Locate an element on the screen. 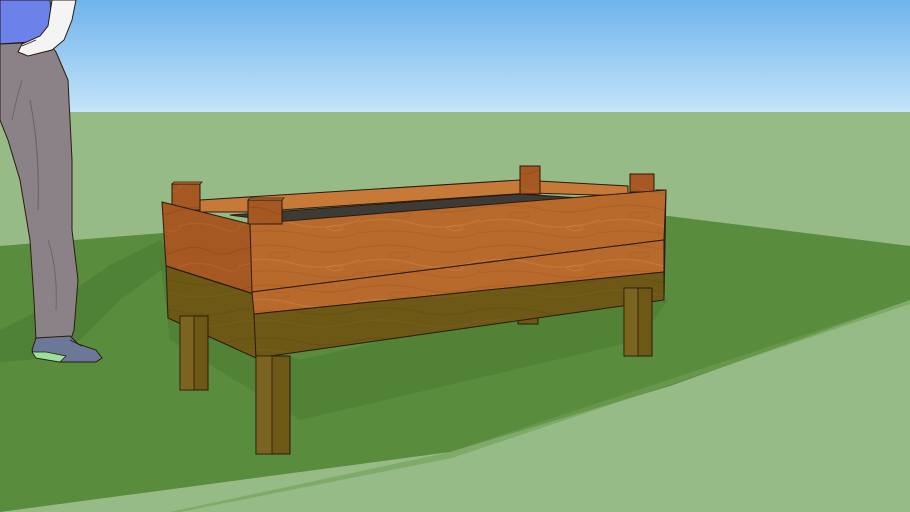 Image resolution: width=910 pixels, height=512 pixels. planter-leg-front-right is located at coordinates (638, 322).